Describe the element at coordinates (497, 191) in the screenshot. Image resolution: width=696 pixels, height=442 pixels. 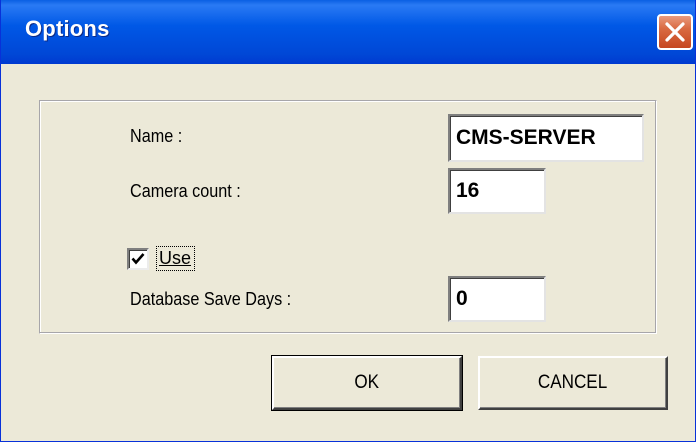
I see `camera-count-field` at that location.